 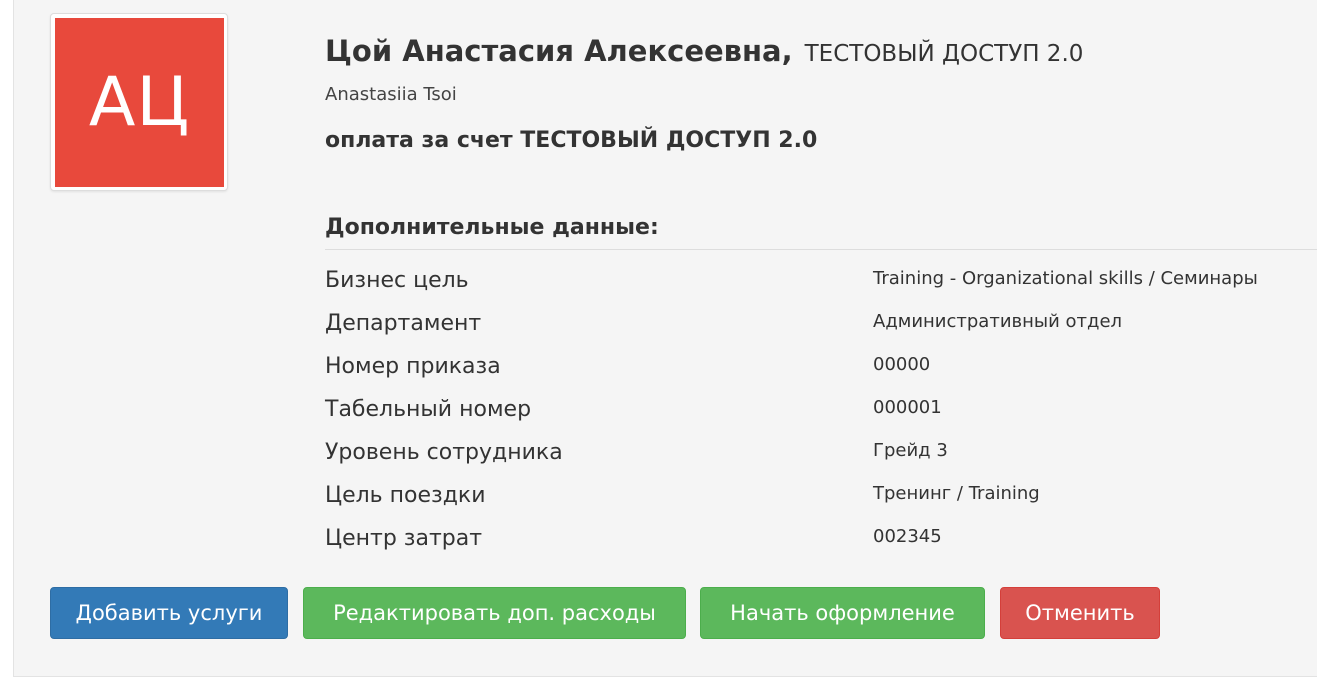 I want to click on data-row-trip-purpose: Цель поездки Тренинг / Training, so click(x=821, y=502).